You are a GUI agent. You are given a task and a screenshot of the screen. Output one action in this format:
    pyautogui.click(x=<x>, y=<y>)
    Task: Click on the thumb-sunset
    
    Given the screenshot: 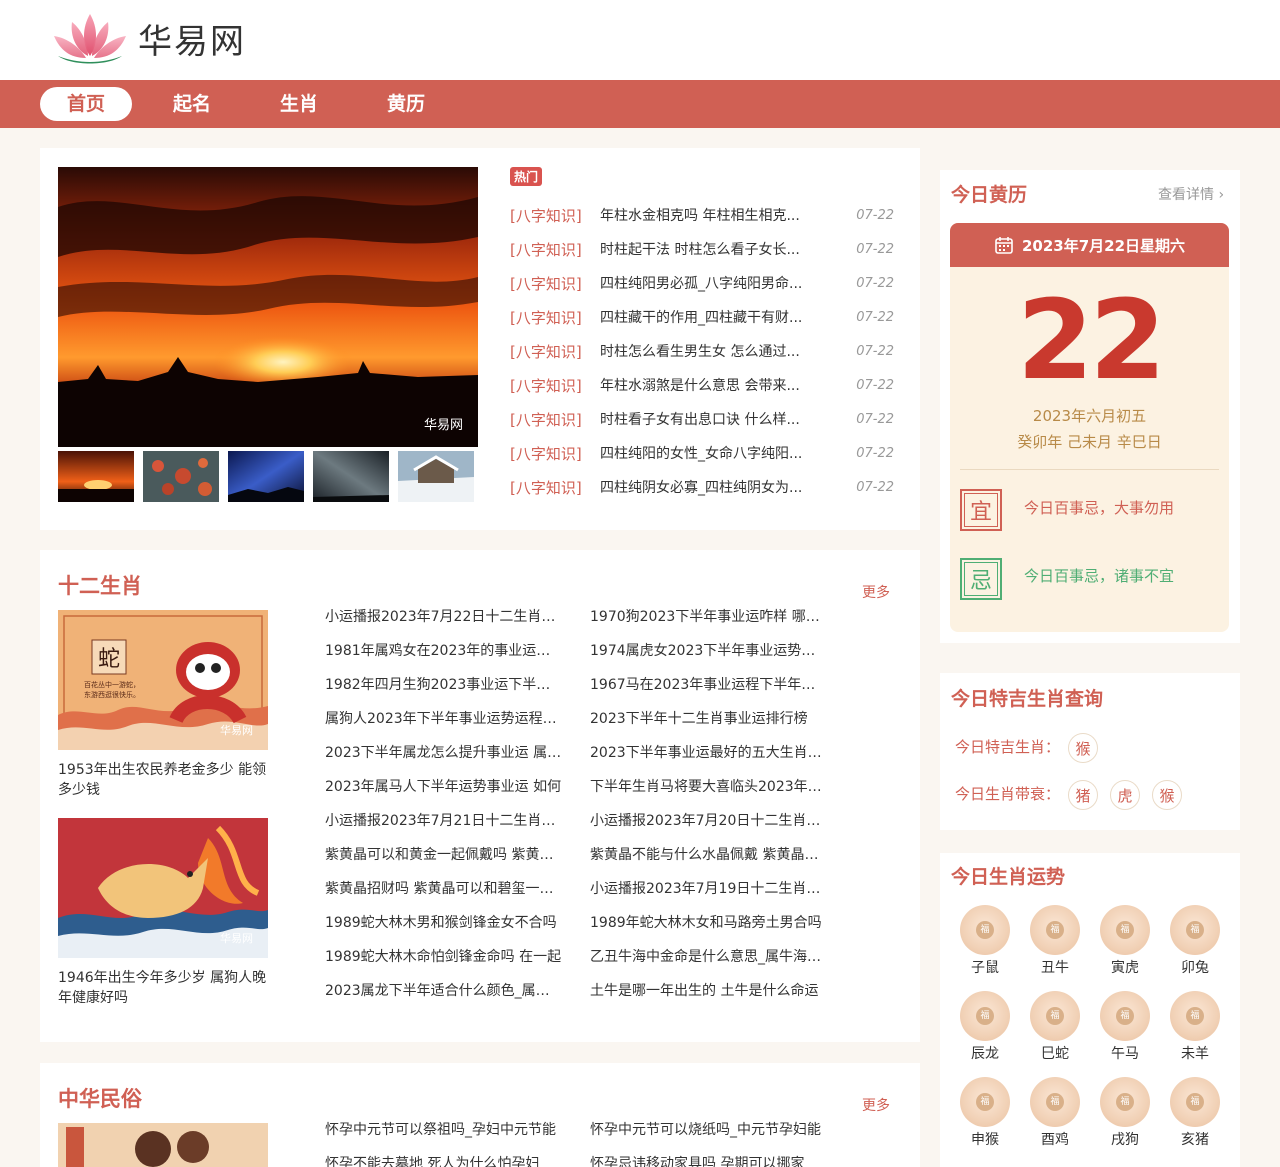 What is the action you would take?
    pyautogui.click(x=96, y=476)
    